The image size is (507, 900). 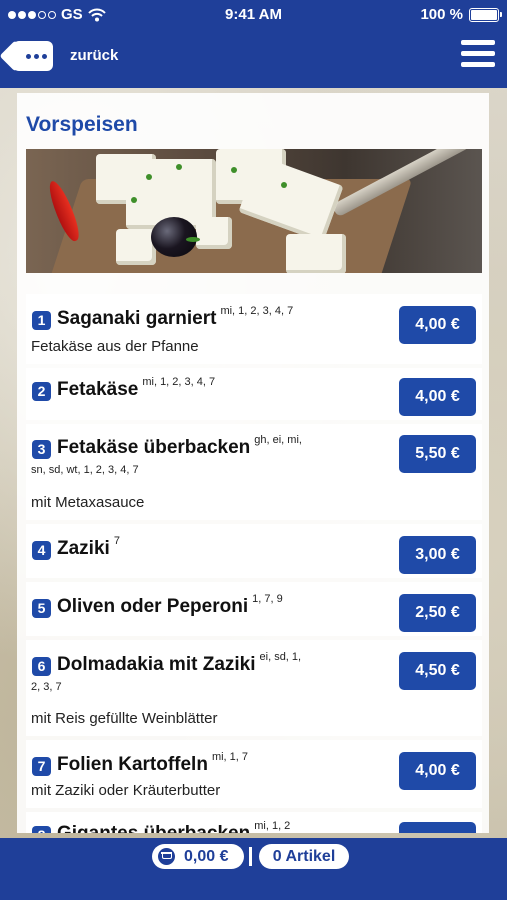 I want to click on footer-bar: 0,00 € 0 Artikel, so click(x=253, y=869).